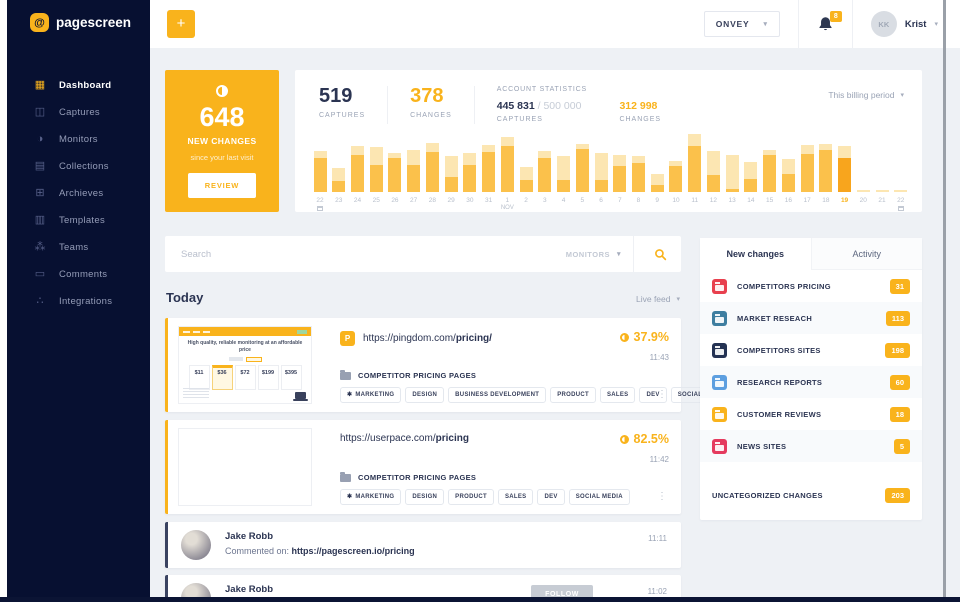 The height and width of the screenshot is (602, 960). I want to click on search-scope-dropdown: MONITORS, so click(593, 254).